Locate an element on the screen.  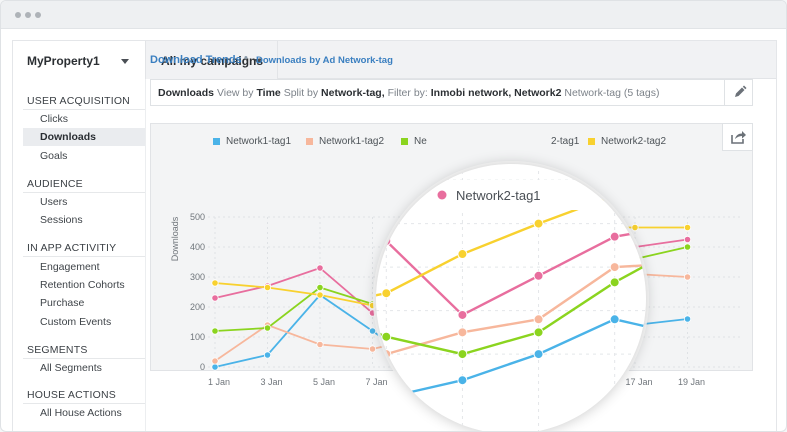
x-tick-label: 3 Jan is located at coordinates (271, 382).